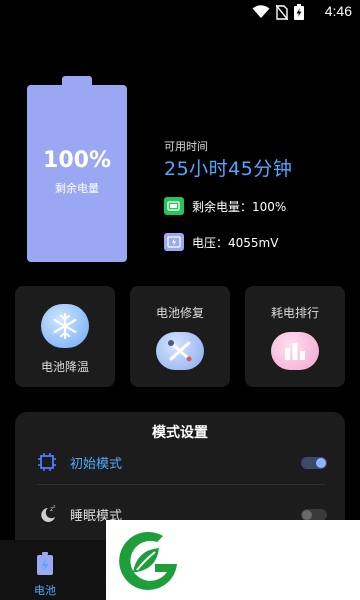  I want to click on status-bar: 4:46, so click(180, 12).